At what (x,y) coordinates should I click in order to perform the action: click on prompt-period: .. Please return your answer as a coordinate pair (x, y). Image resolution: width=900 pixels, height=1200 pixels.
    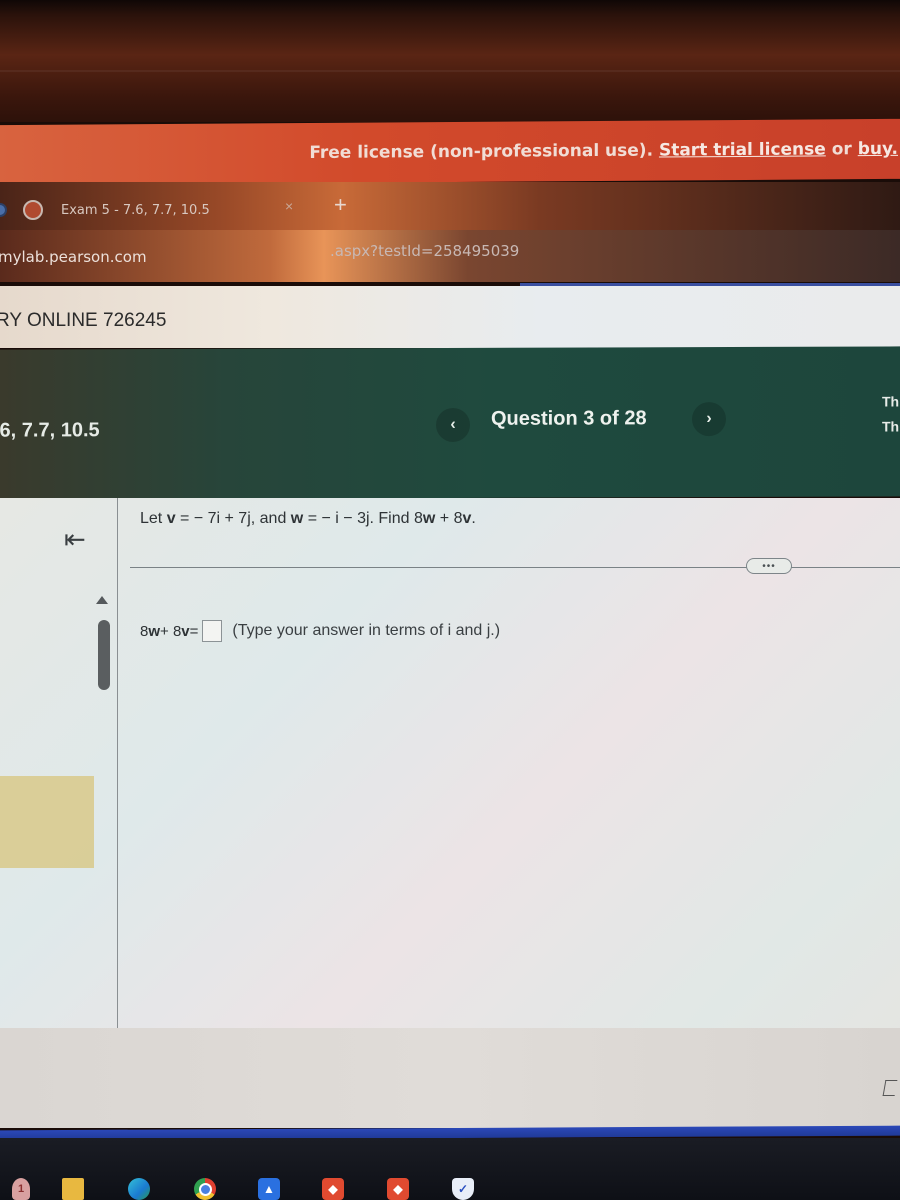
    Looking at the image, I should click on (473, 518).